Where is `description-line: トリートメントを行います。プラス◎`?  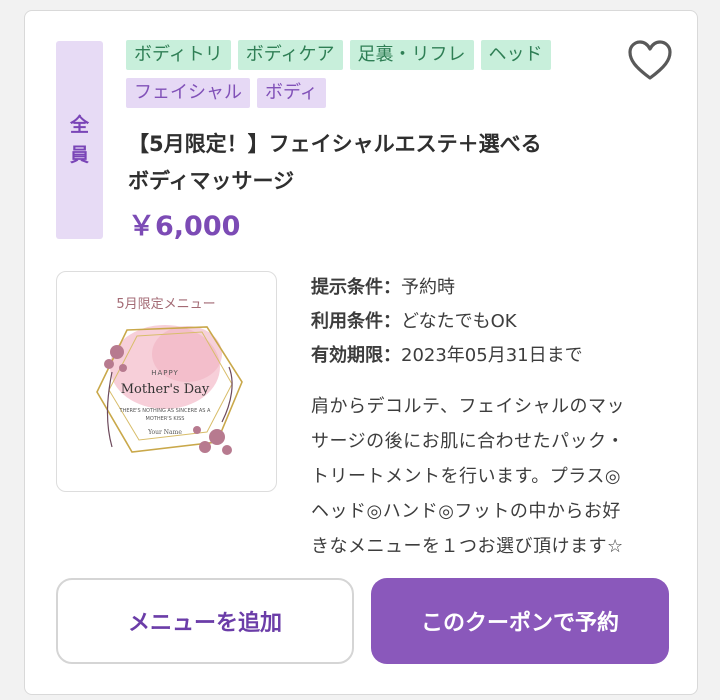 description-line: トリートメントを行います。プラス◎ is located at coordinates (466, 476).